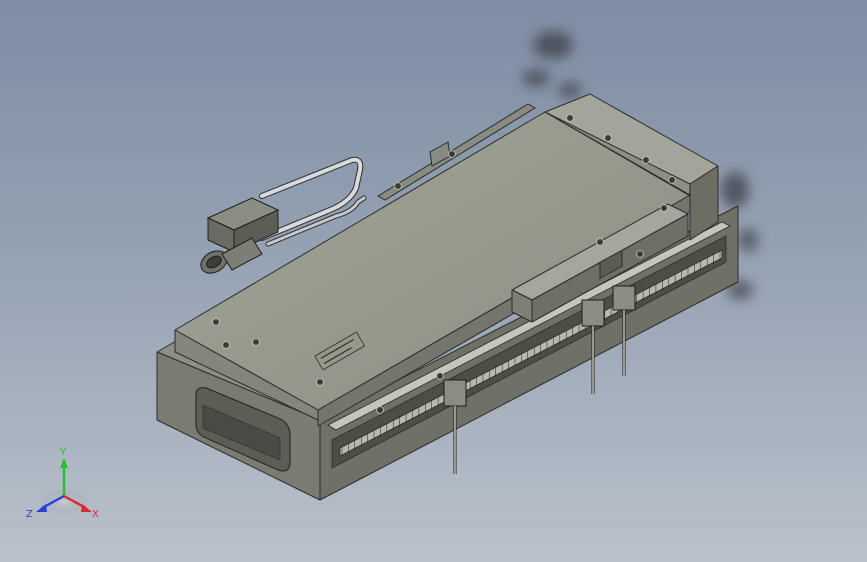 This screenshot has height=562, width=867. I want to click on y-axis-arrow, so click(64, 463).